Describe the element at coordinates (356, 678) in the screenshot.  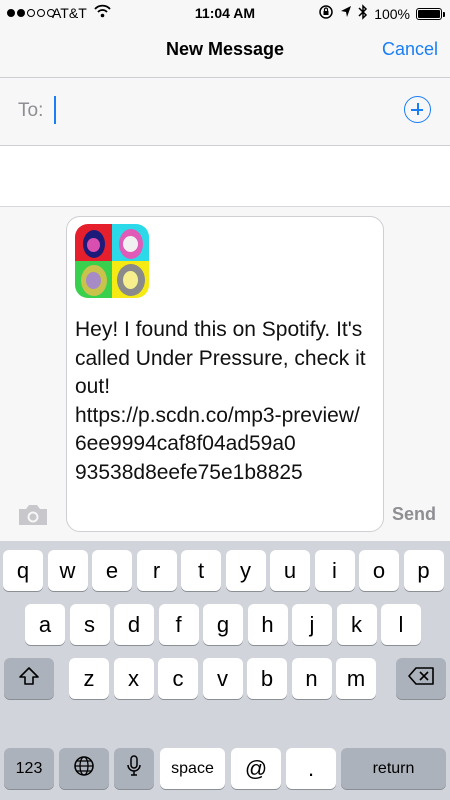
I see `key-m: m` at that location.